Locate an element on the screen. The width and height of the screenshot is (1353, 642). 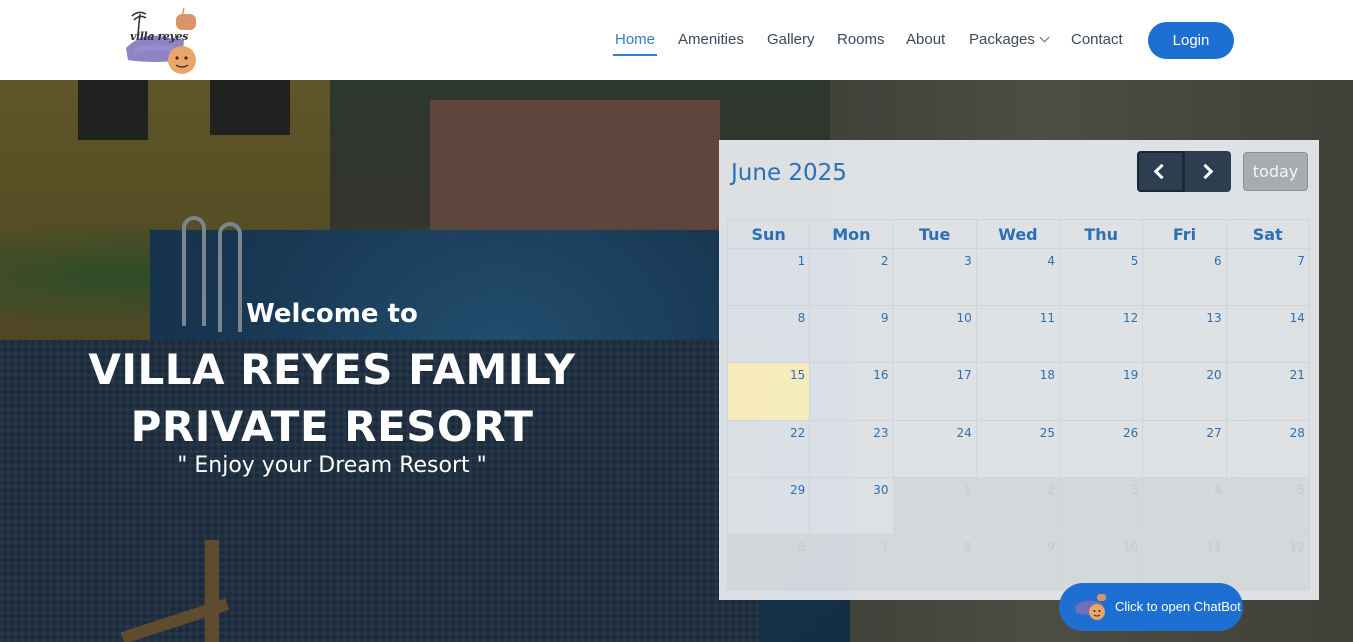
calendar-day: 2 is located at coordinates (852, 277).